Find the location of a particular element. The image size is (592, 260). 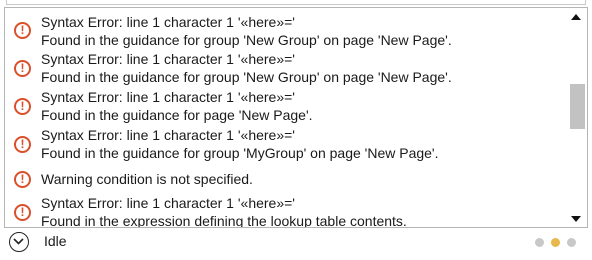

scroll-thumb is located at coordinates (577, 106).